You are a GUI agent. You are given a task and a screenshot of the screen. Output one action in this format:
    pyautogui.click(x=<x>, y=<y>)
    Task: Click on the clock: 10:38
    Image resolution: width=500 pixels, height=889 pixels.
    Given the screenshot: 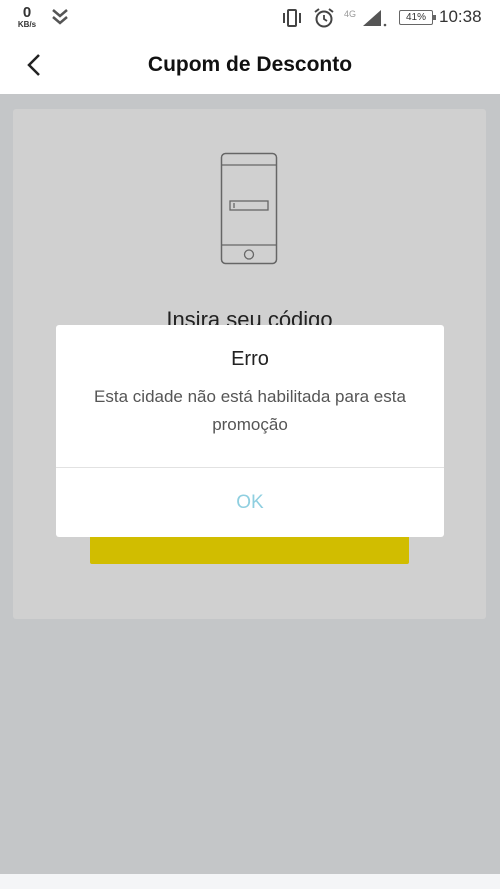 What is the action you would take?
    pyautogui.click(x=460, y=16)
    